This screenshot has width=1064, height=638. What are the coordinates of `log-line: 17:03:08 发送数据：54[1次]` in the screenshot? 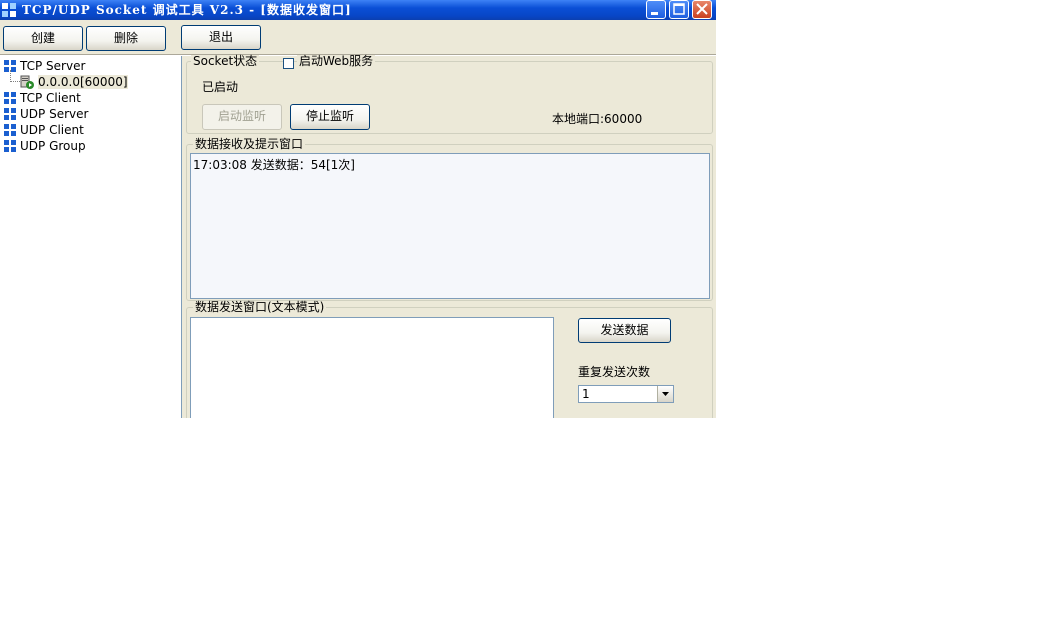 It's located at (274, 165).